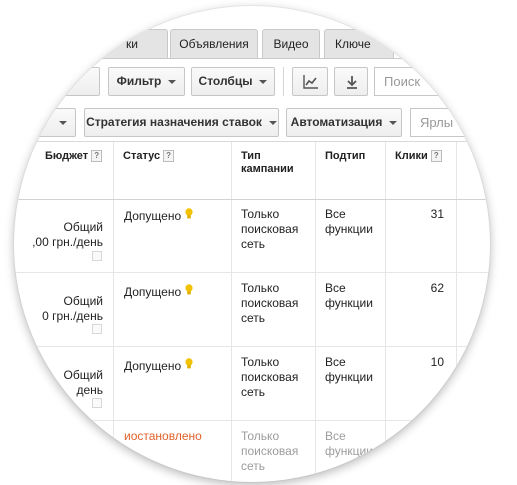 The width and height of the screenshot is (517, 485). Describe the element at coordinates (72, 316) in the screenshot. I see `budget-amount: 0 грн./день` at that location.